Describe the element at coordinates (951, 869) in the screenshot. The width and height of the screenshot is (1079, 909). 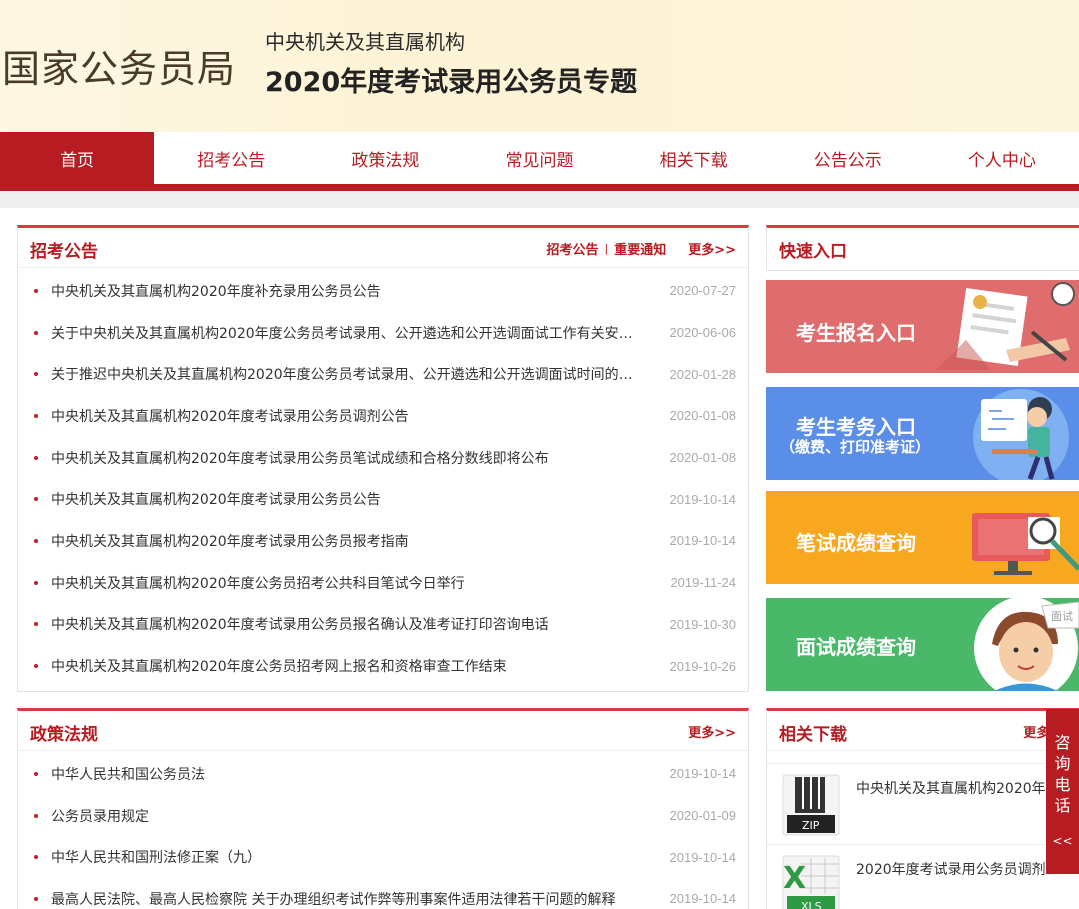
I see `download-title: 2020年度考试录用公务员调剂` at that location.